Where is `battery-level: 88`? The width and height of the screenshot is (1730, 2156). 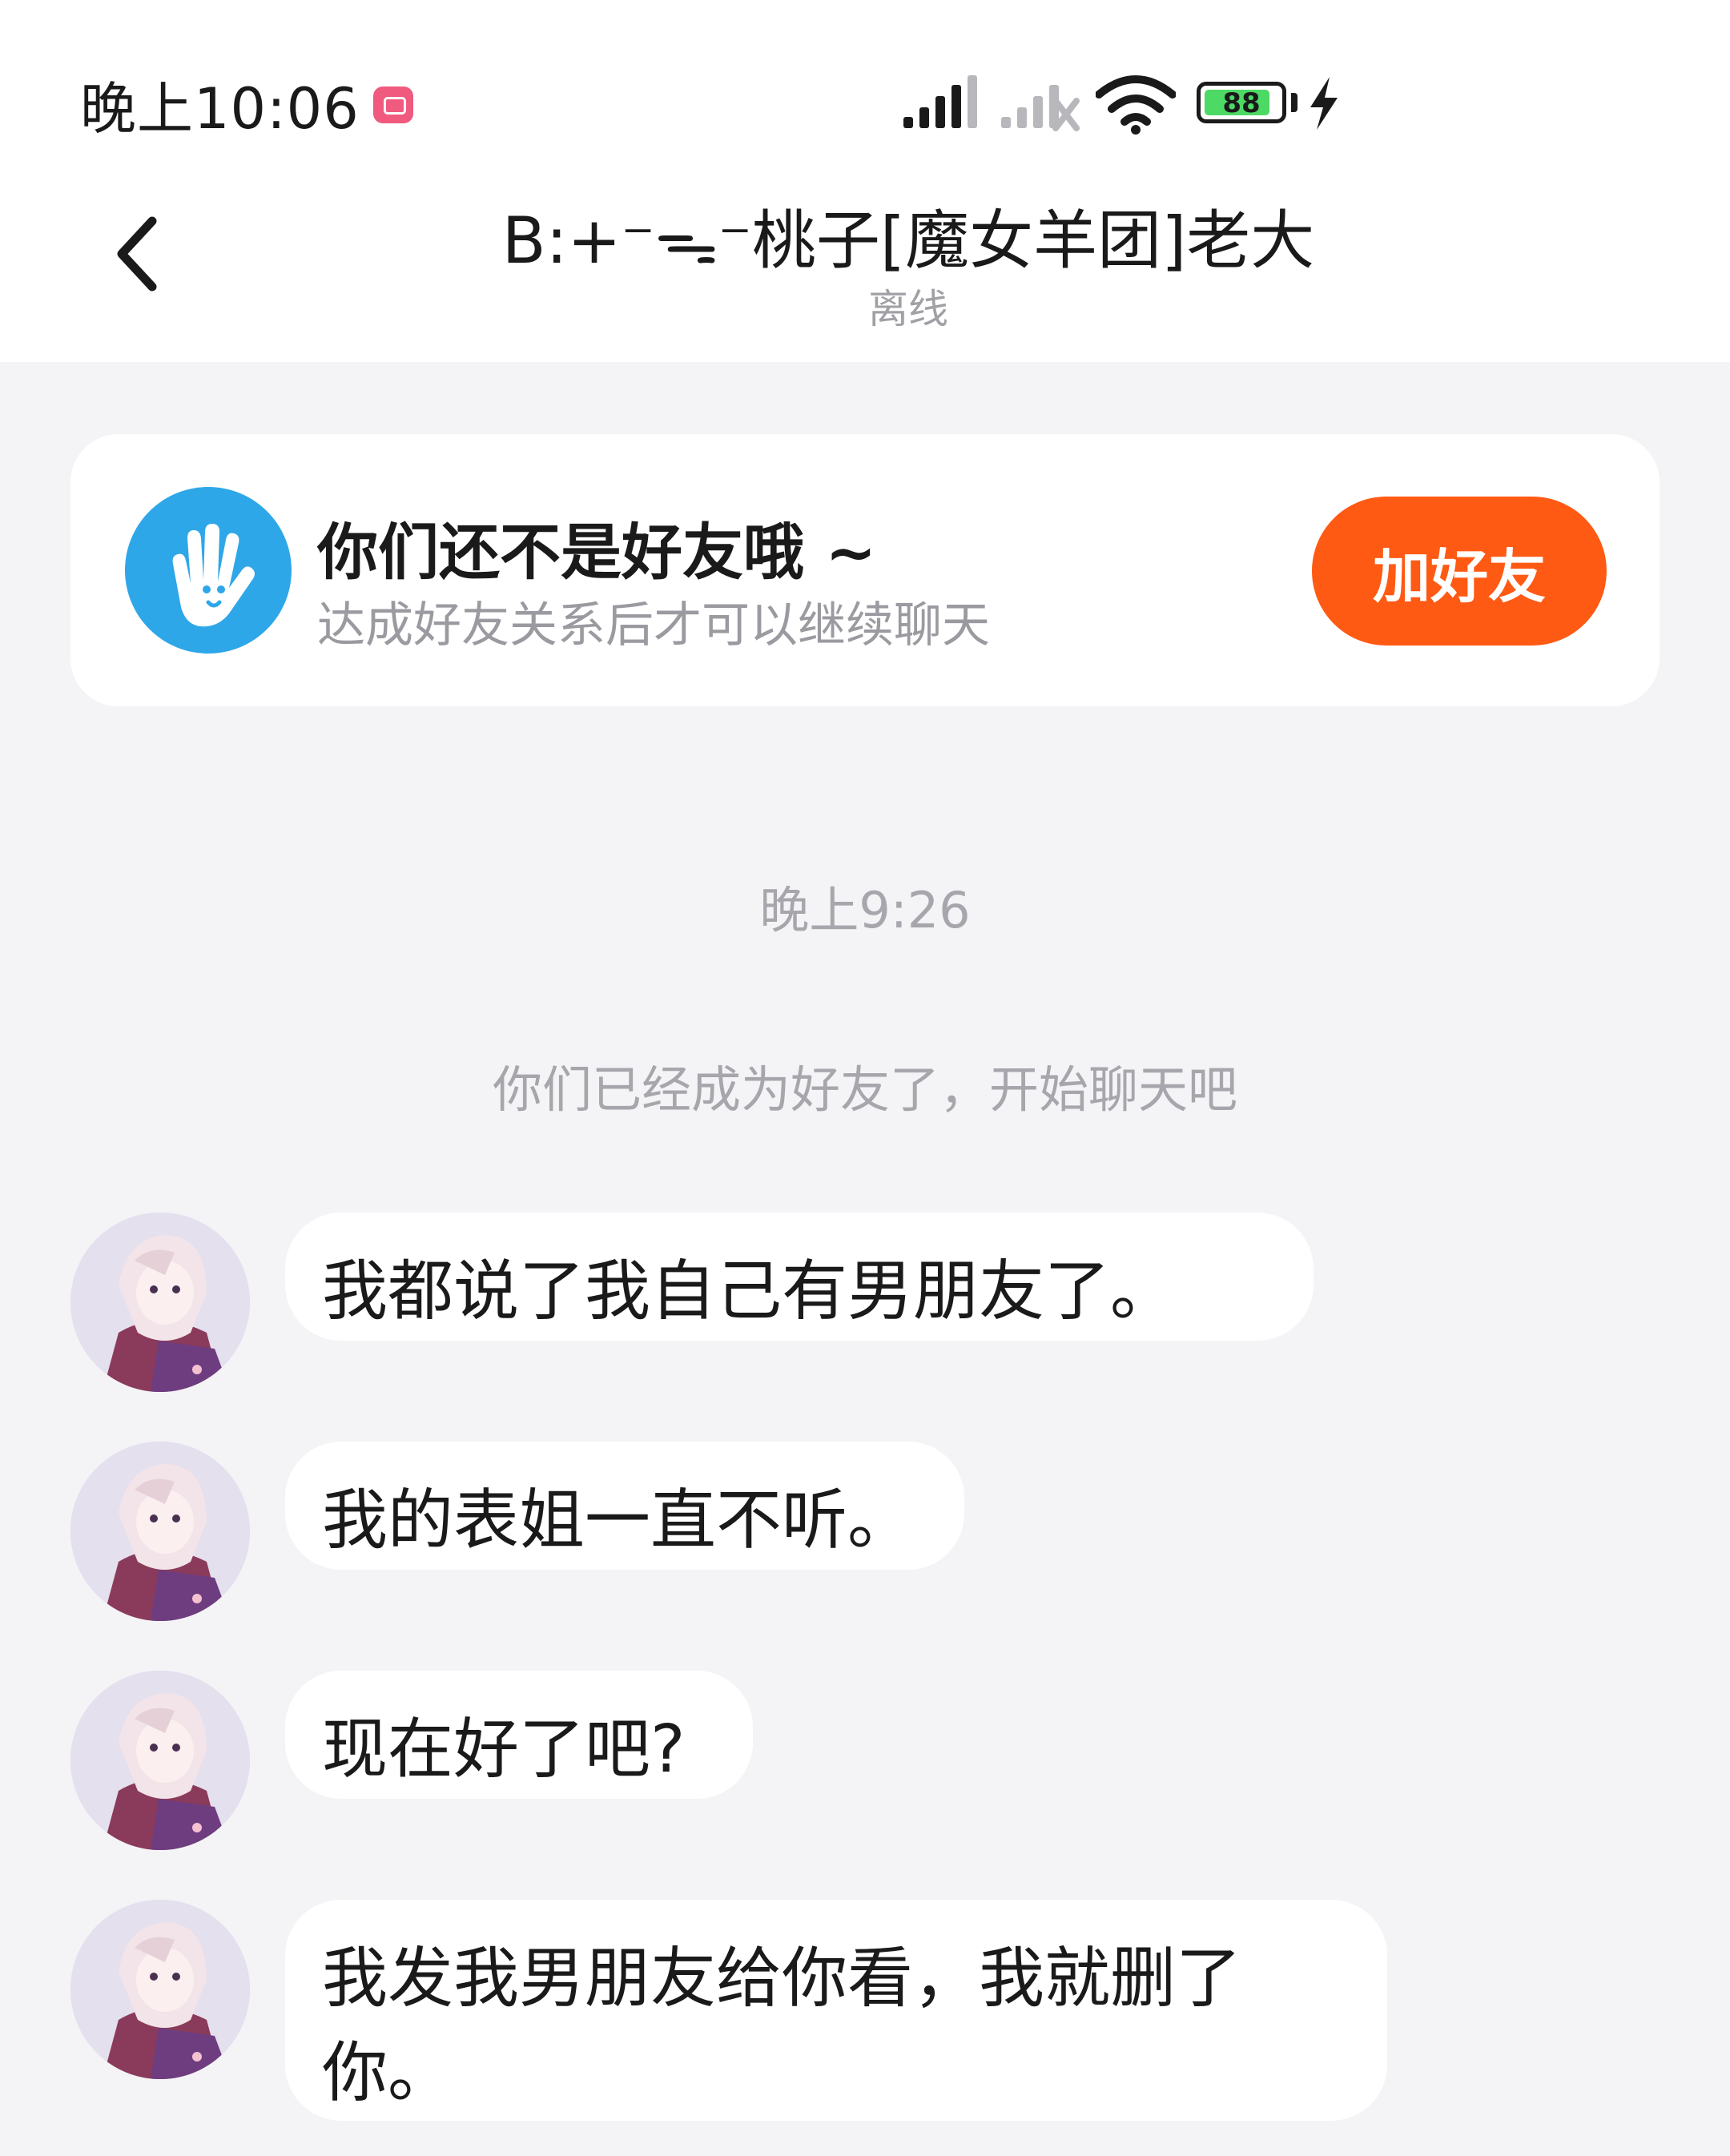
battery-level: 88 is located at coordinates (1241, 103).